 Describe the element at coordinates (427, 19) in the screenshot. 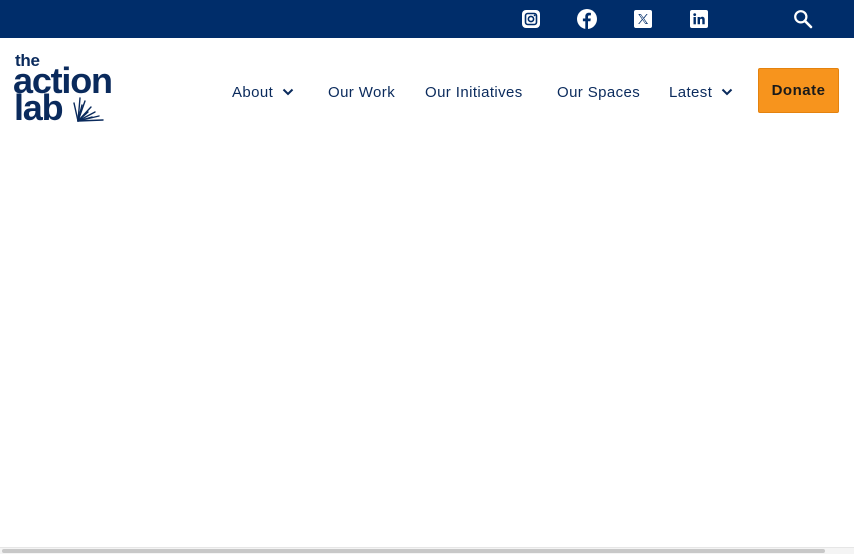

I see `top-bar` at that location.